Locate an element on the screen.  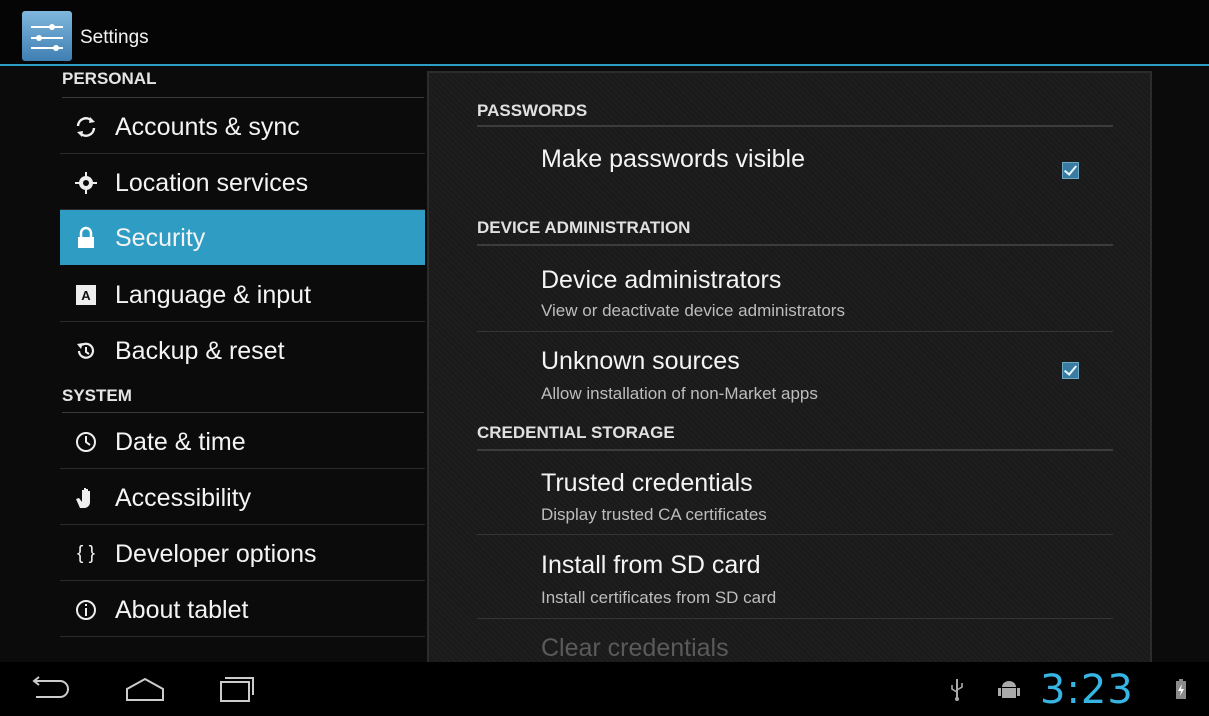
sidebar-item-label: Date & time is located at coordinates (180, 442).